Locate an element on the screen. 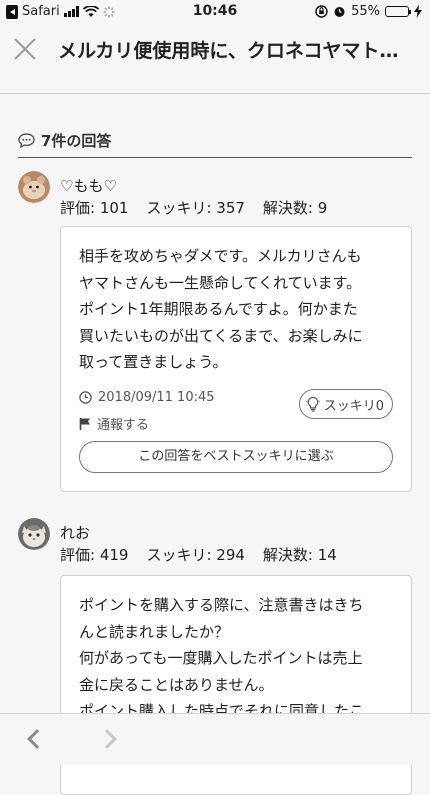 The width and height of the screenshot is (430, 795). answer-line: 買いたいものが出てくるまで、お楽しみに is located at coordinates (236, 336).